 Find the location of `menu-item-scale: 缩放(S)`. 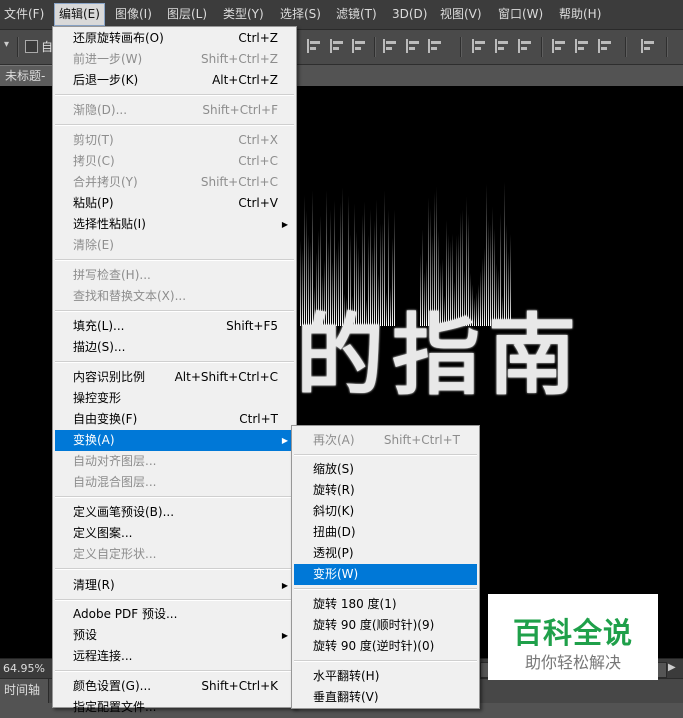

menu-item-scale: 缩放(S) is located at coordinates (385, 469).